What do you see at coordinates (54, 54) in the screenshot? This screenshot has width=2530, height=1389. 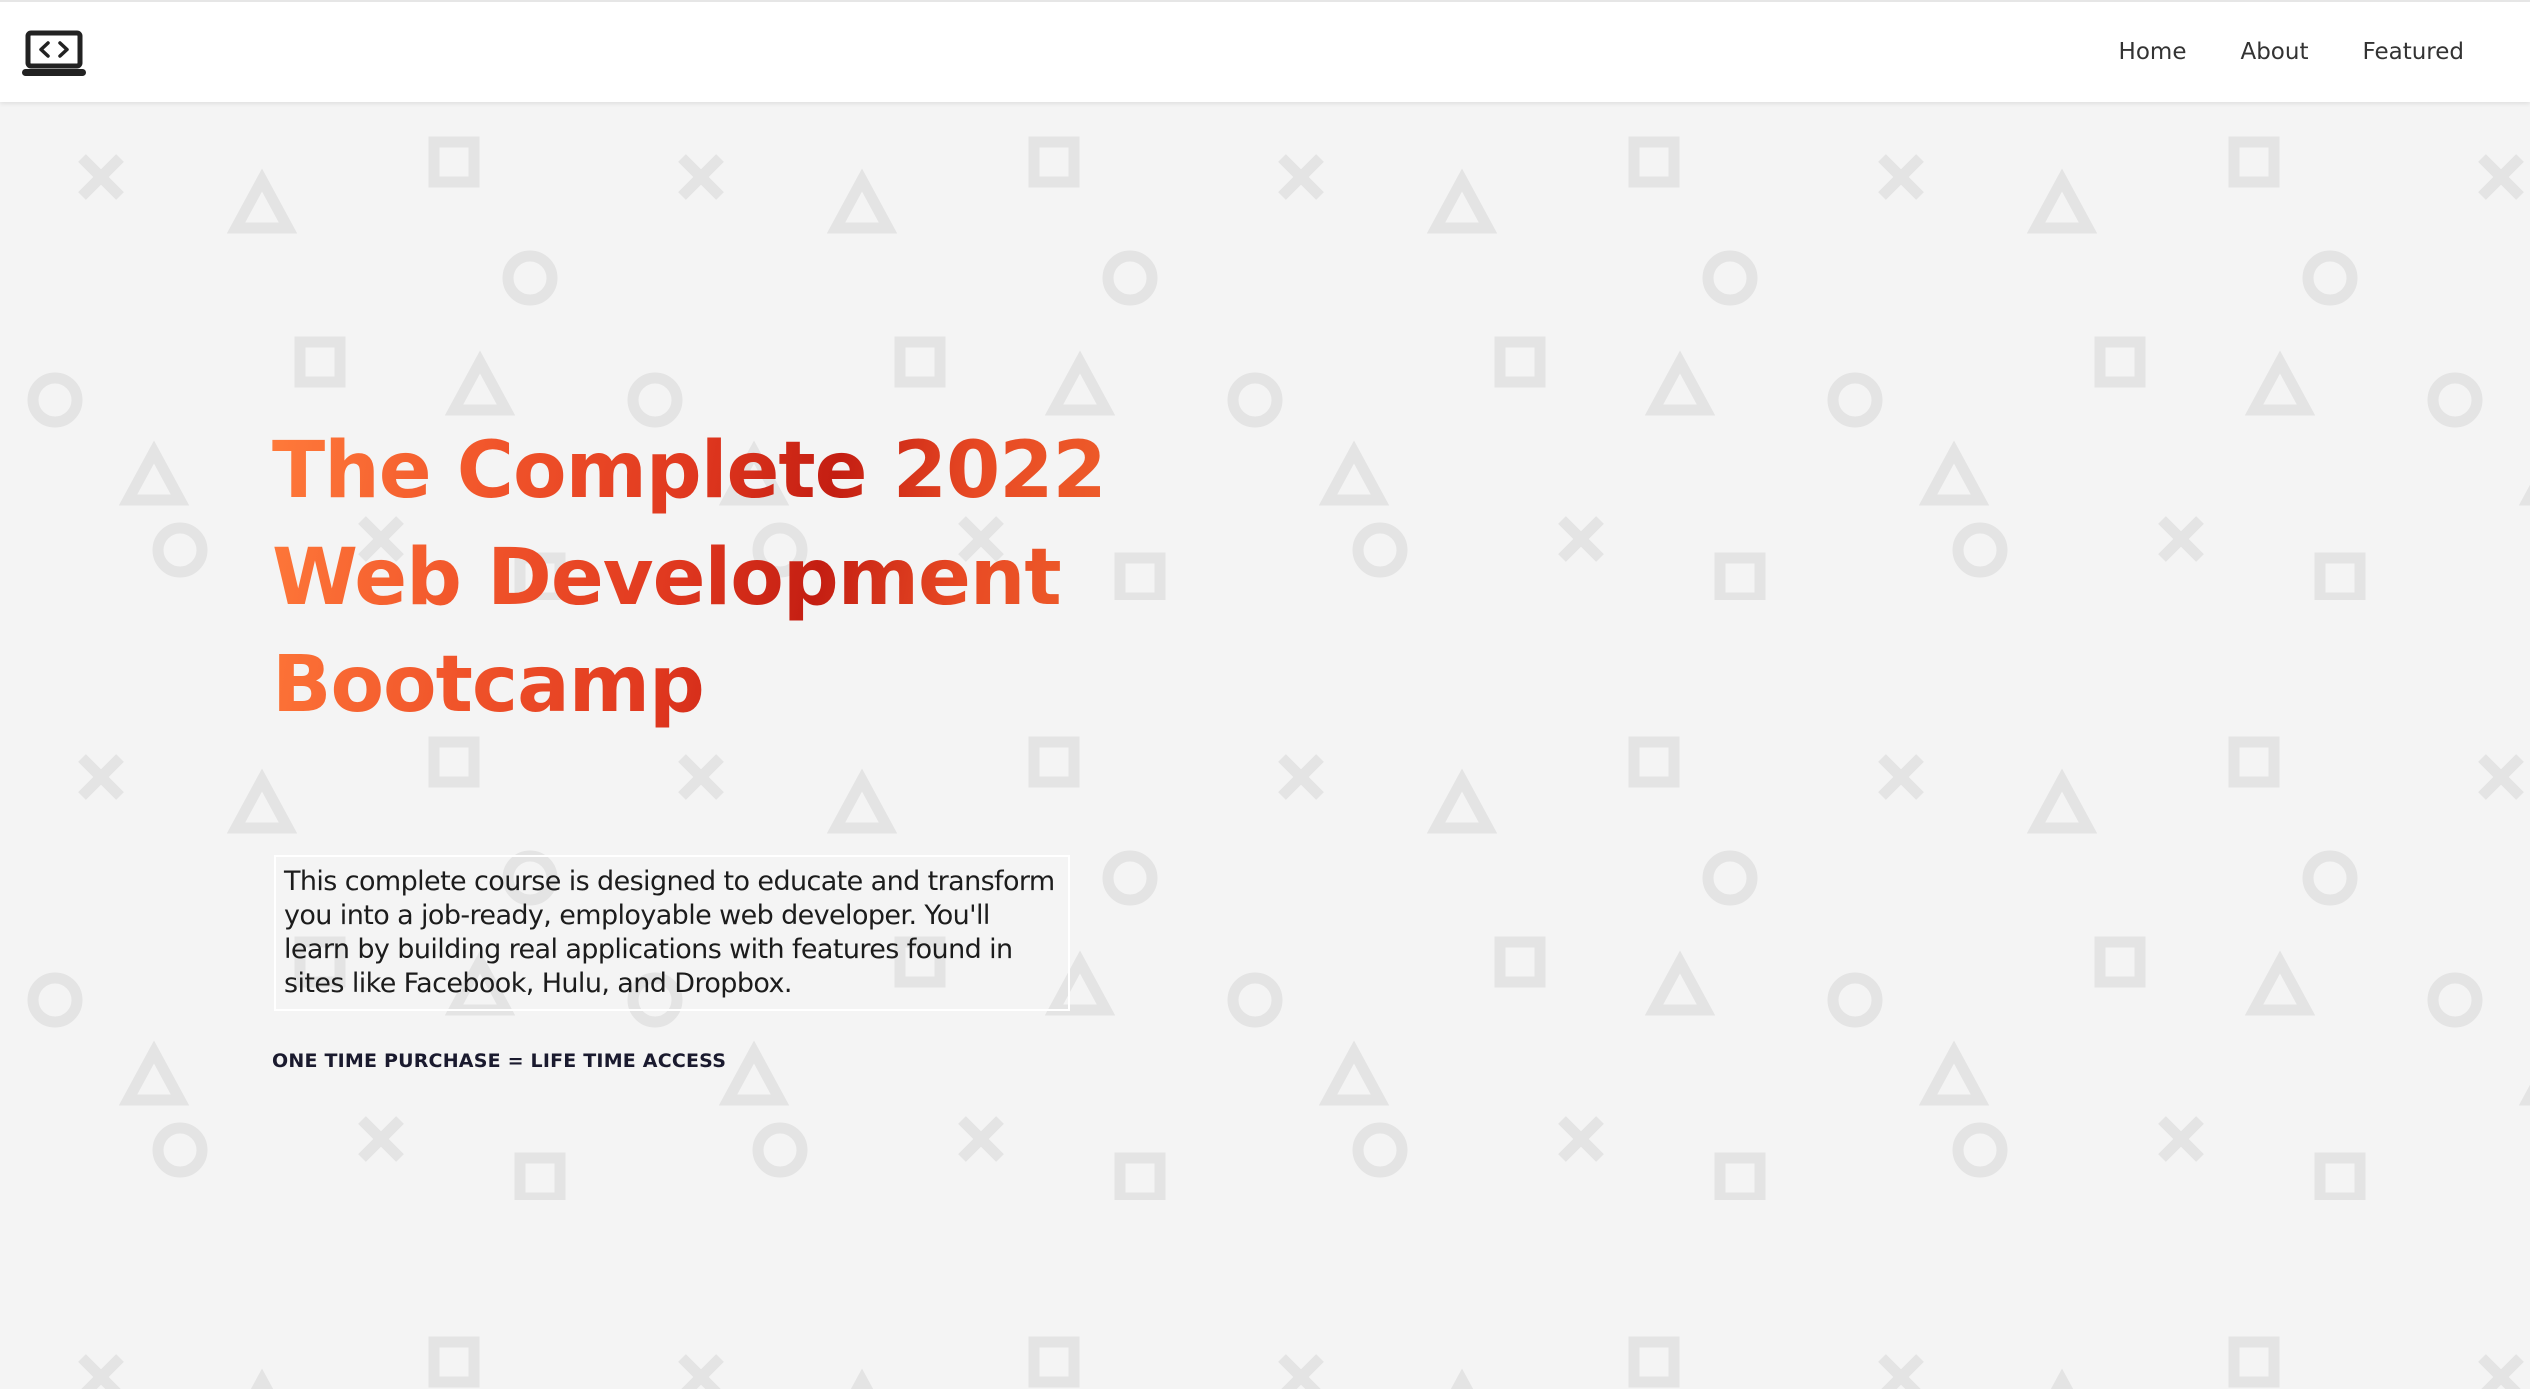 I see `laptop-code-icon` at bounding box center [54, 54].